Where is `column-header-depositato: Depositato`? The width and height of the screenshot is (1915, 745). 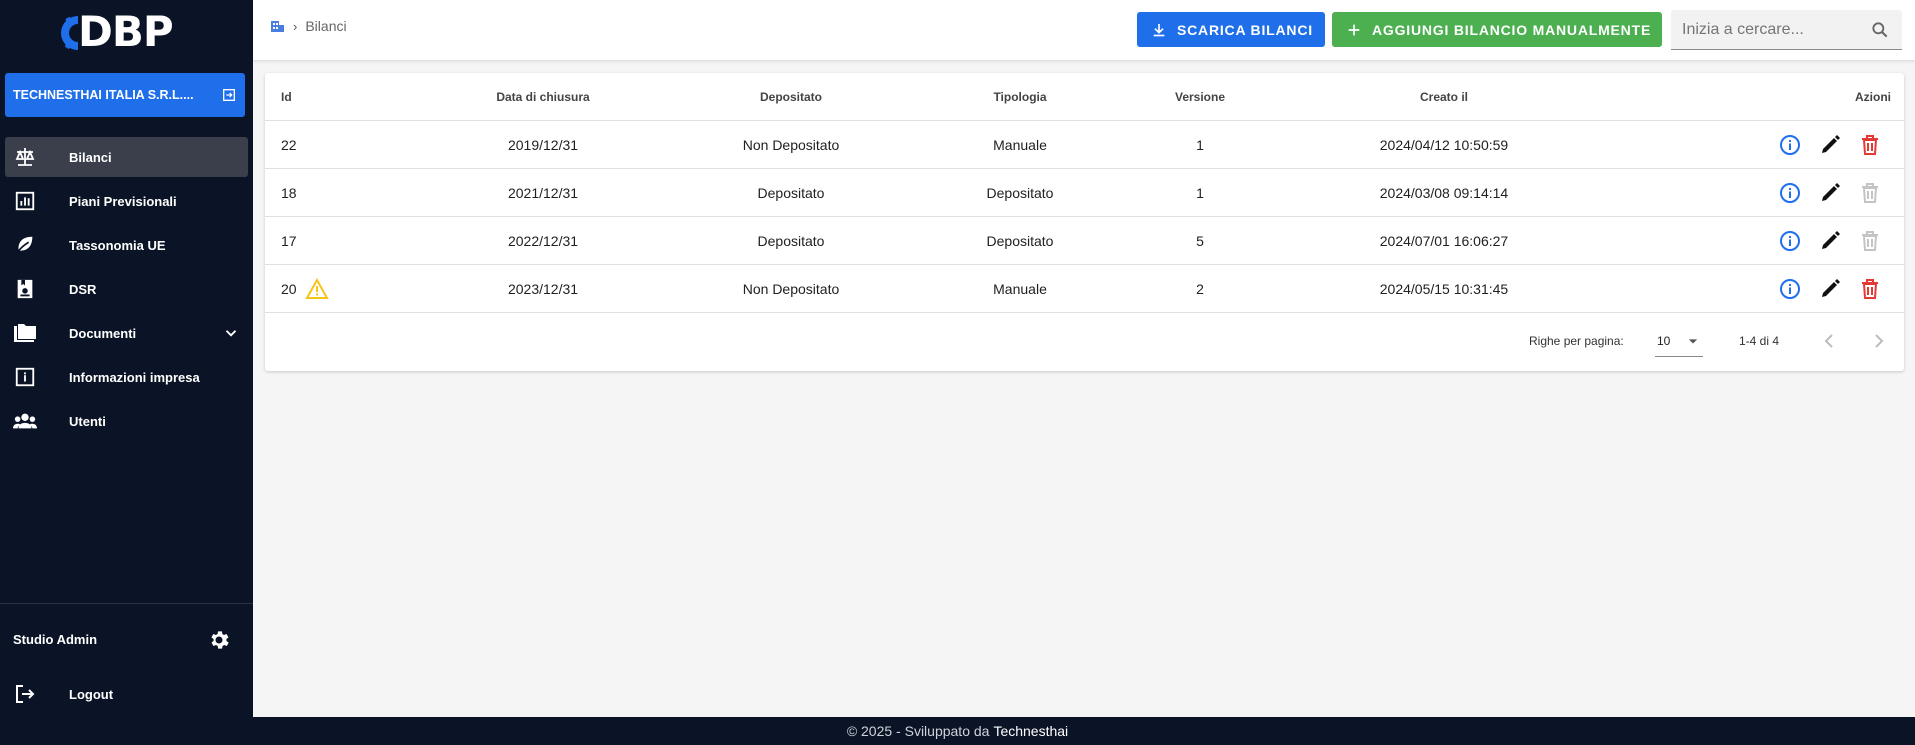
column-header-depositato: Depositato is located at coordinates (791, 97).